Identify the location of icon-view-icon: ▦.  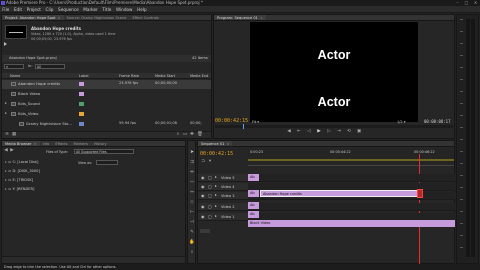
(14, 135).